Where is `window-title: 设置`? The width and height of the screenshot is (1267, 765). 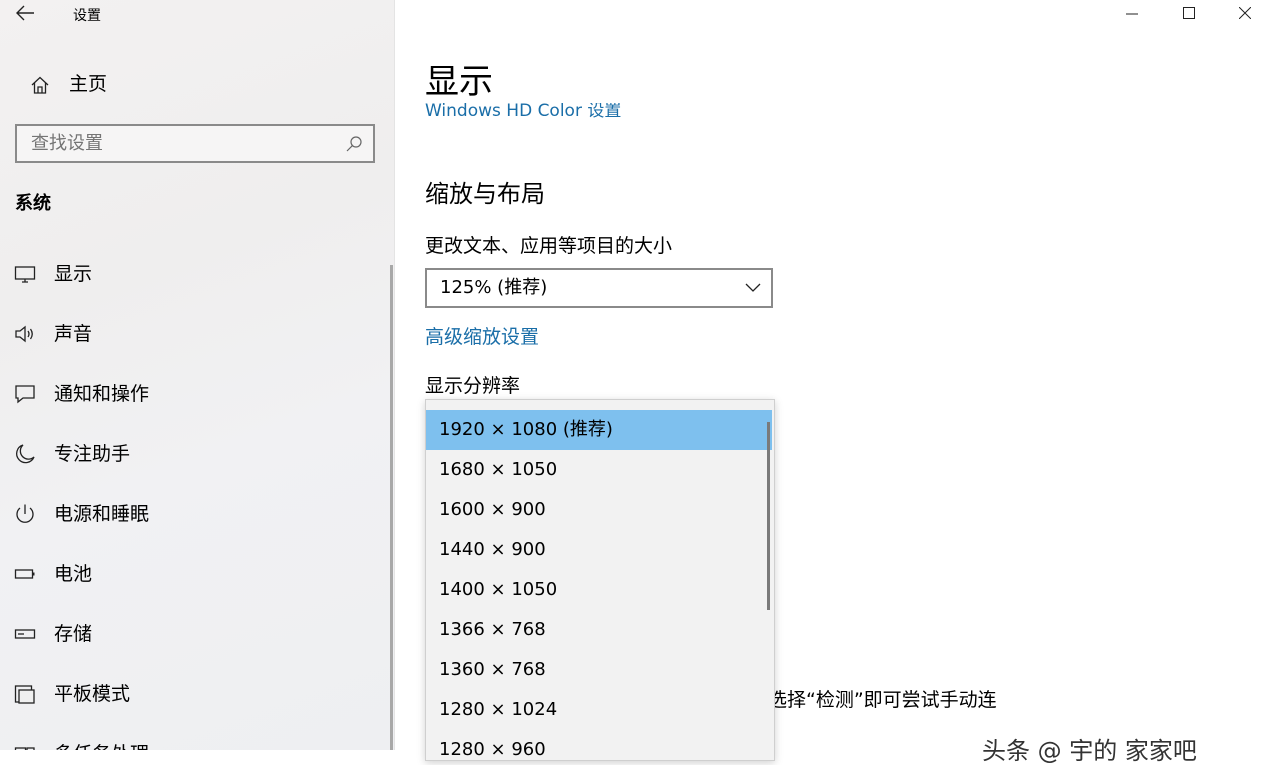 window-title: 设置 is located at coordinates (87, 16).